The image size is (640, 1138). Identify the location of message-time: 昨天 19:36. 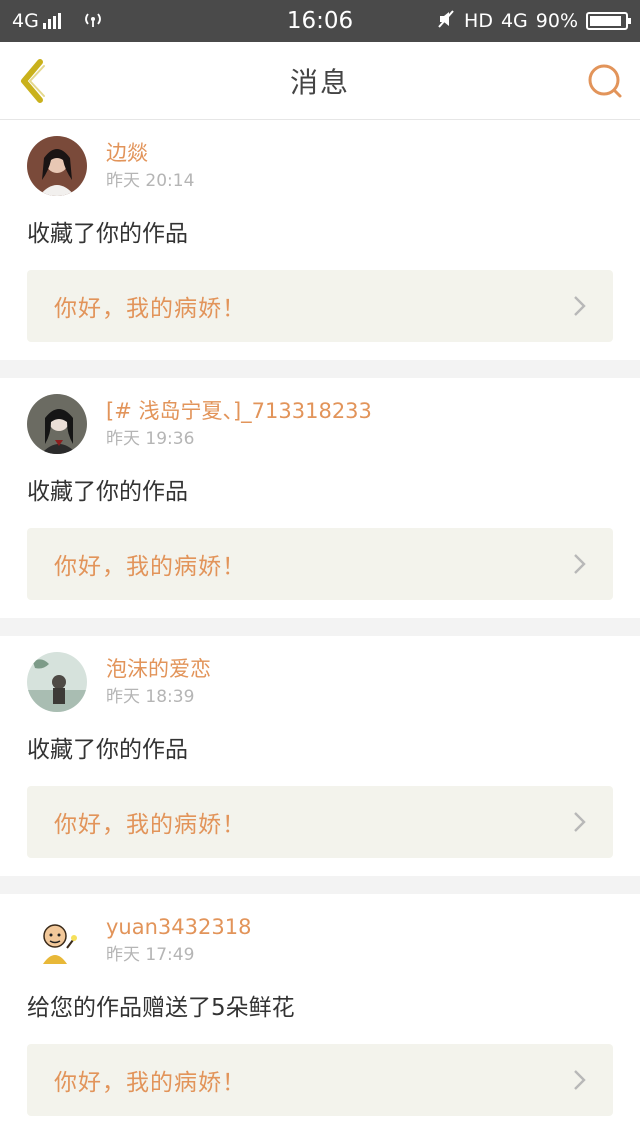
(150, 439).